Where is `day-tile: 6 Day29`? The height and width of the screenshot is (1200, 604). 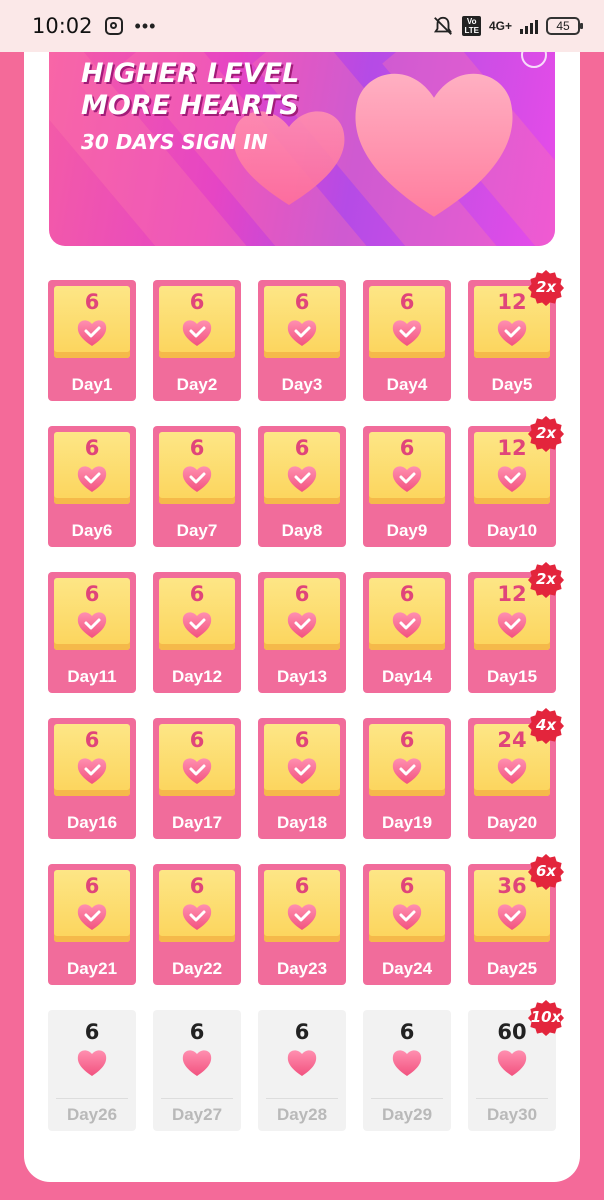 day-tile: 6 Day29 is located at coordinates (407, 1070).